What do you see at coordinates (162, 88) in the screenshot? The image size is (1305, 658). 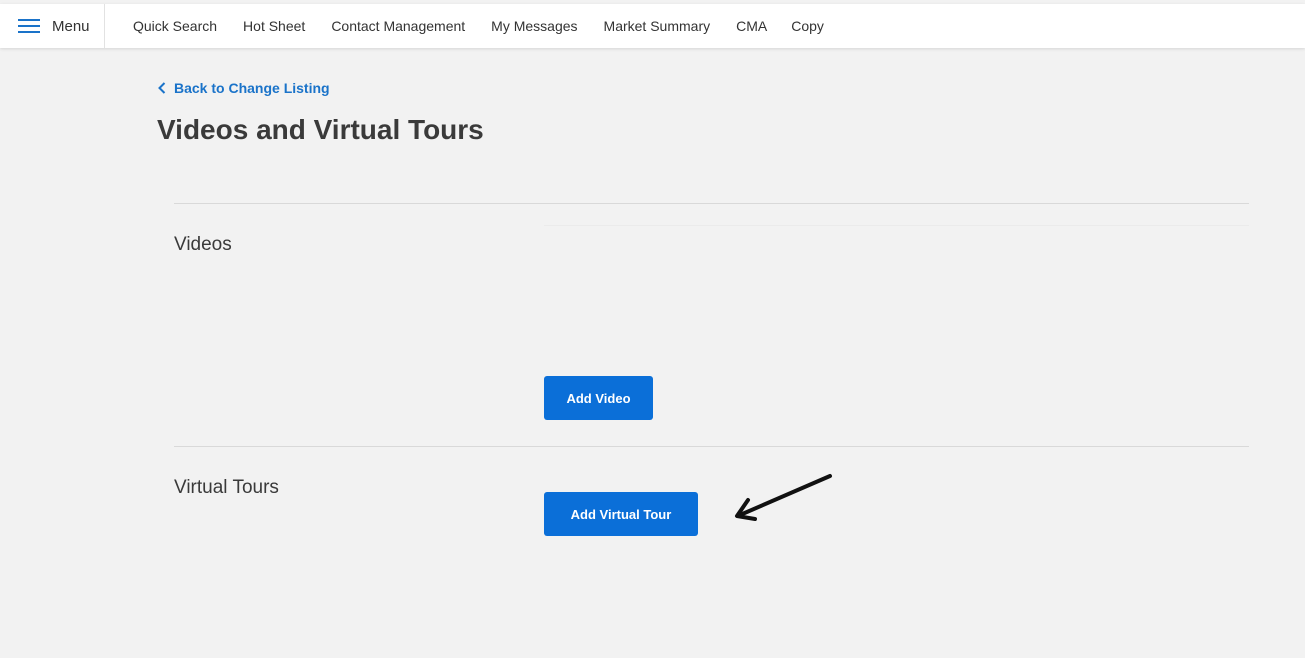 I see `chevron-left-icon` at bounding box center [162, 88].